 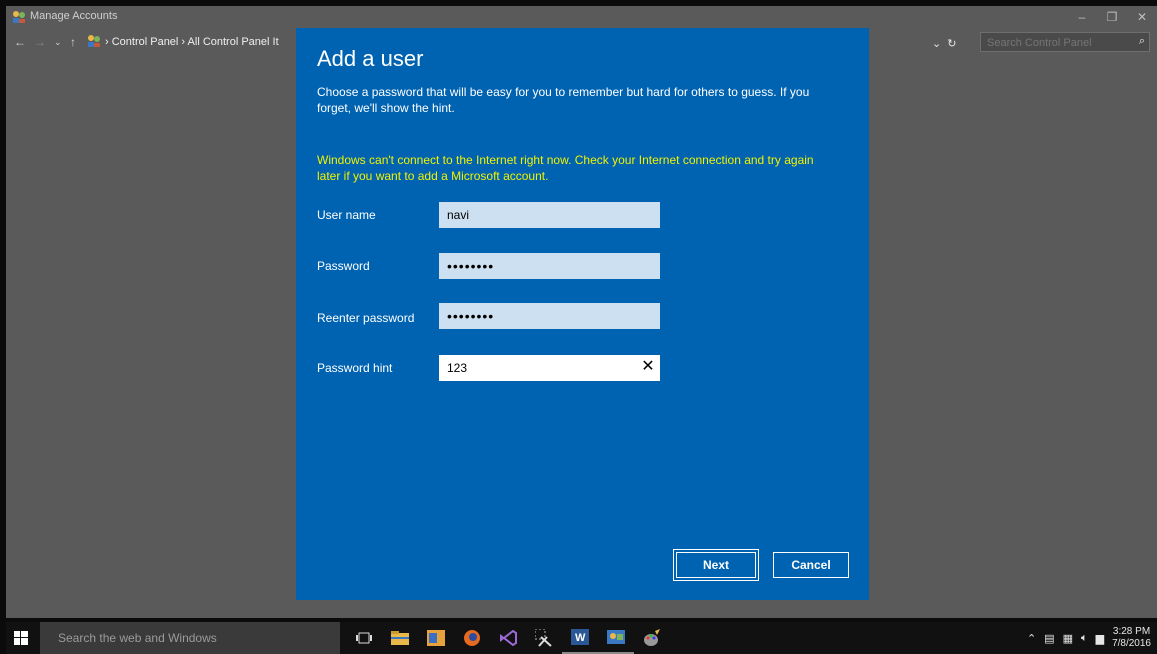 I want to click on reenter-password-field, so click(x=549, y=316).